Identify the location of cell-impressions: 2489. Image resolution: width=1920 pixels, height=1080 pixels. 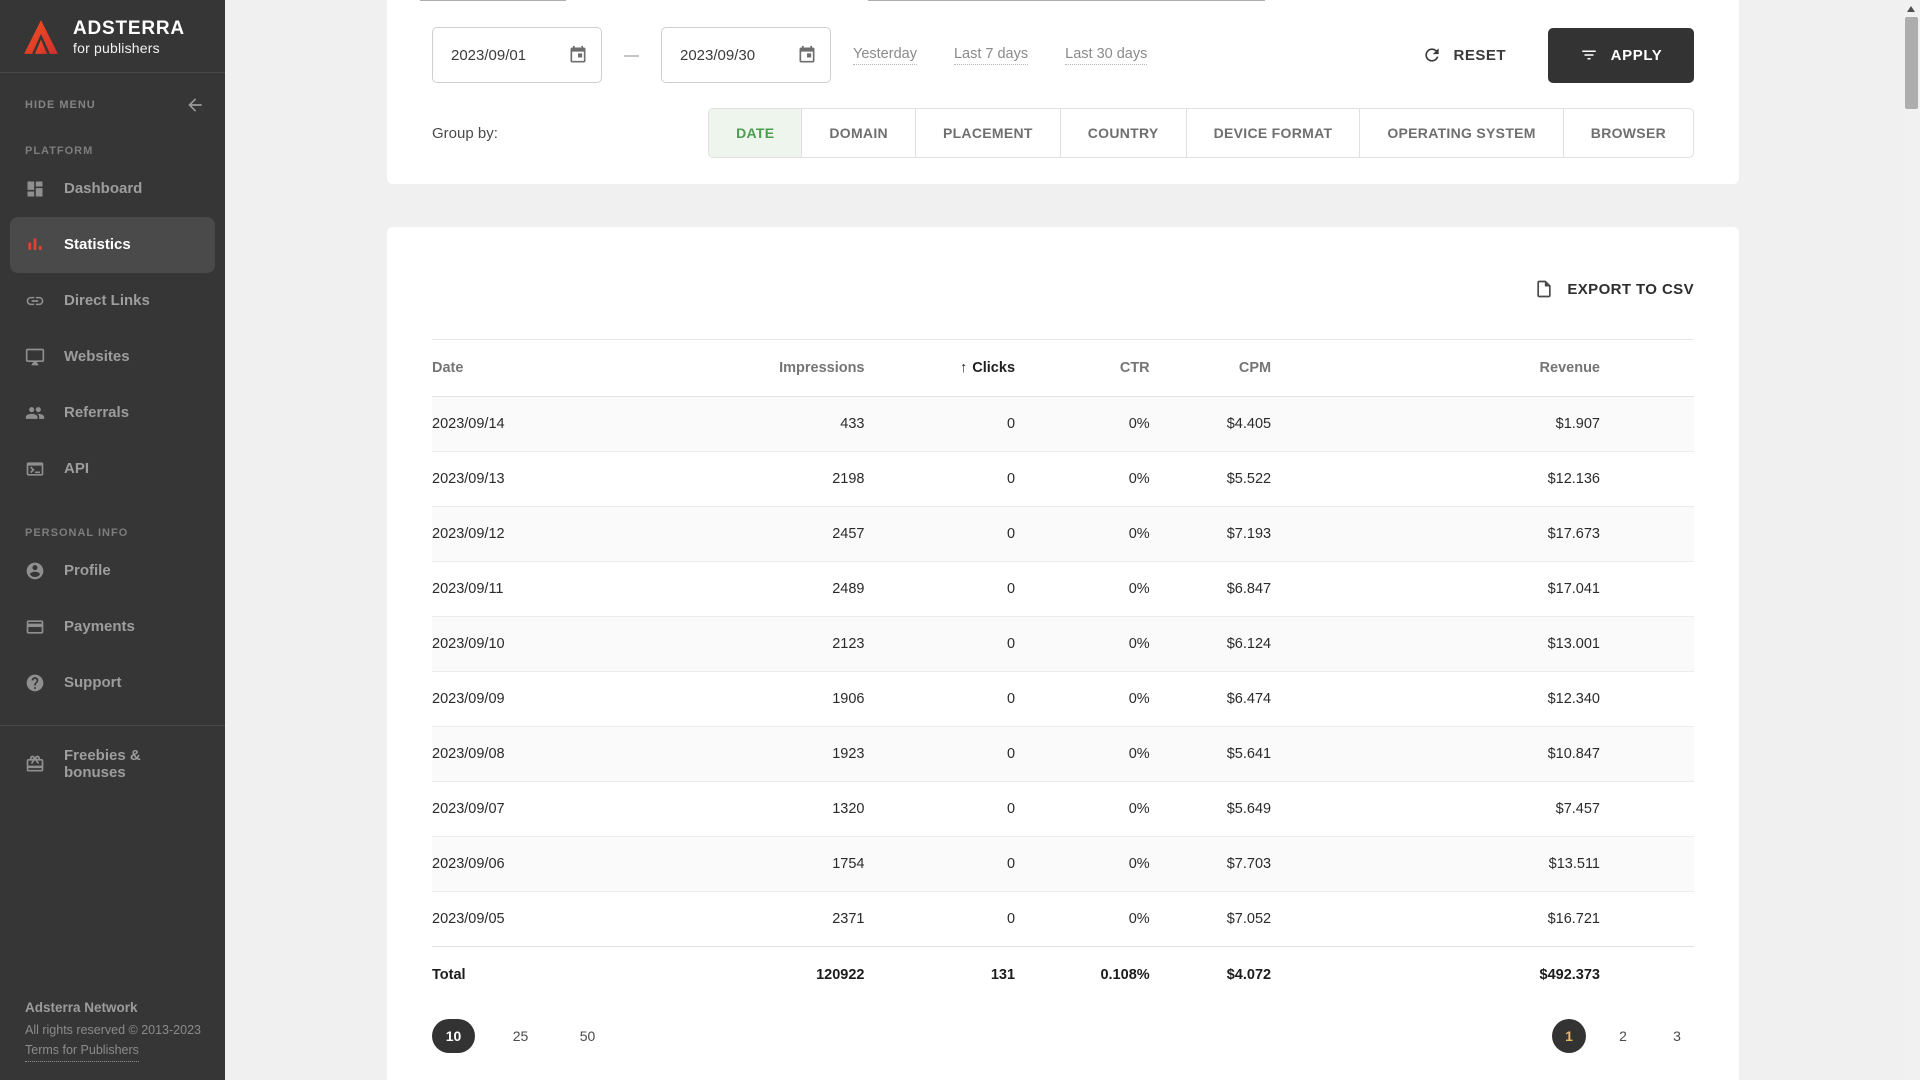
(747, 589).